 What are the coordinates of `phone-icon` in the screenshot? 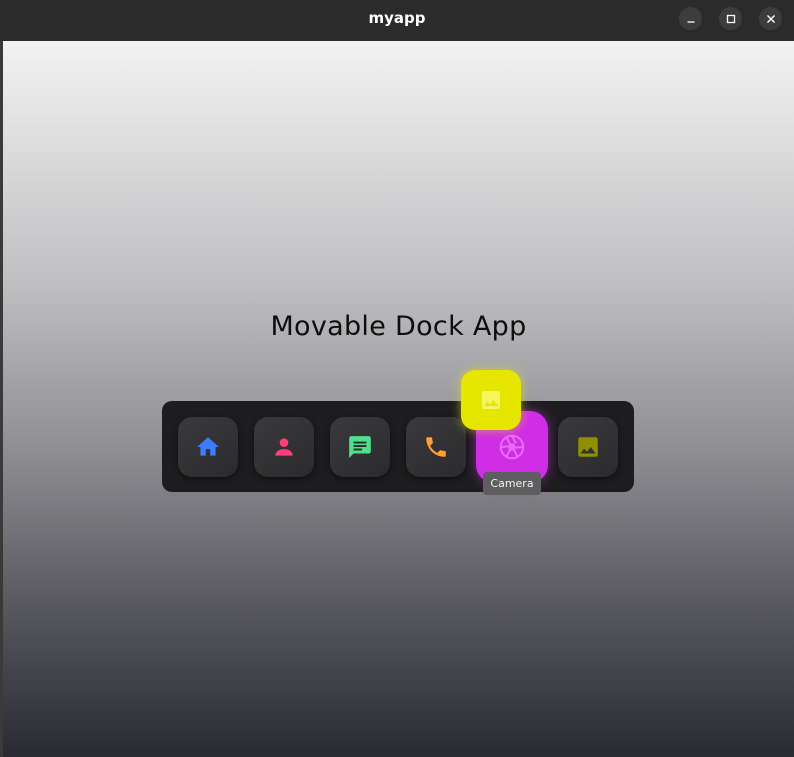 It's located at (436, 447).